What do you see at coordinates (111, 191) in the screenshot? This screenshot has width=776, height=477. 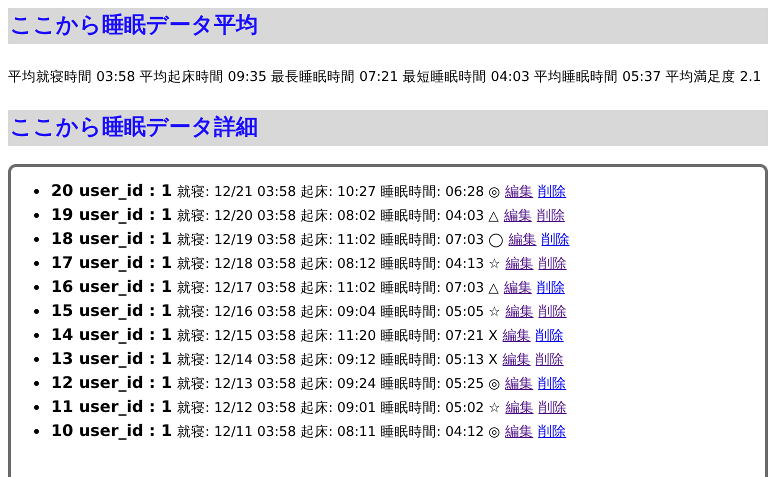 I see `record-title: 20 user_id : 1` at bounding box center [111, 191].